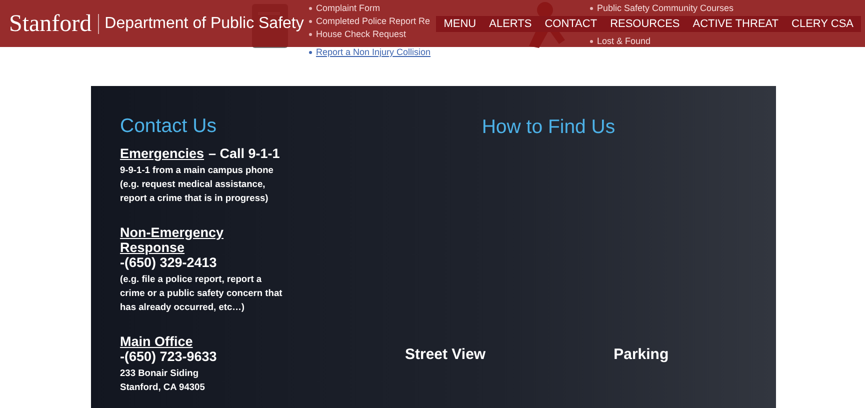 The height and width of the screenshot is (408, 865). I want to click on site-logo: Stanford, so click(49, 24).